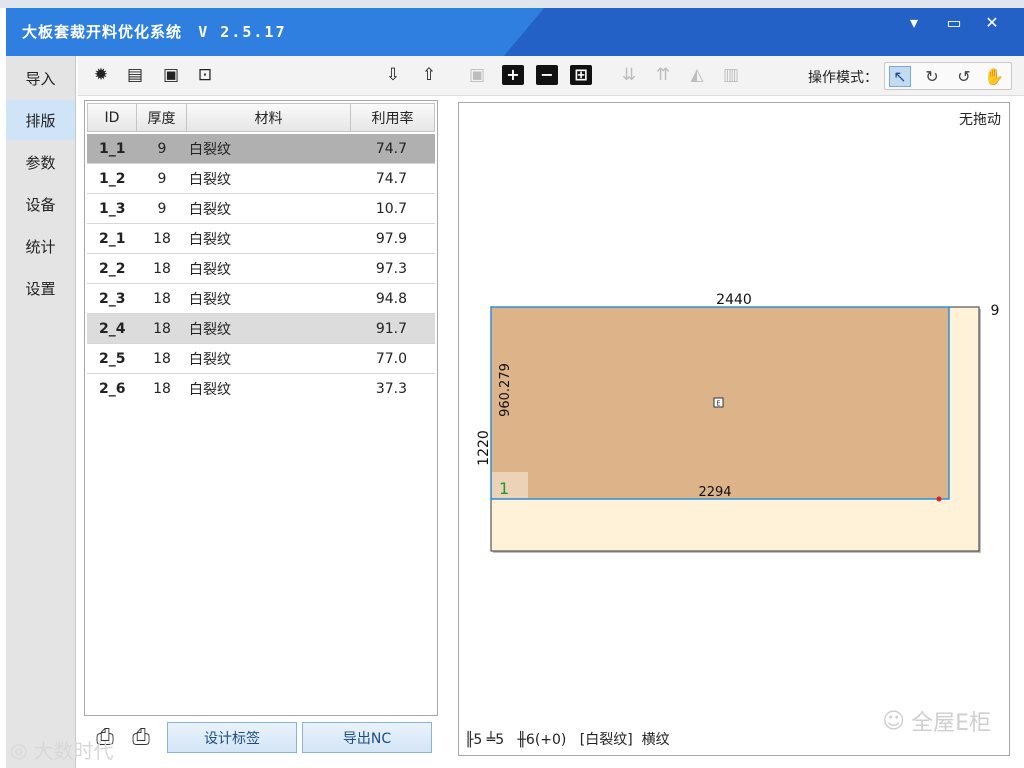 The width and height of the screenshot is (1024, 768). Describe the element at coordinates (112, 238) in the screenshot. I see `row-id: 2_1` at that location.